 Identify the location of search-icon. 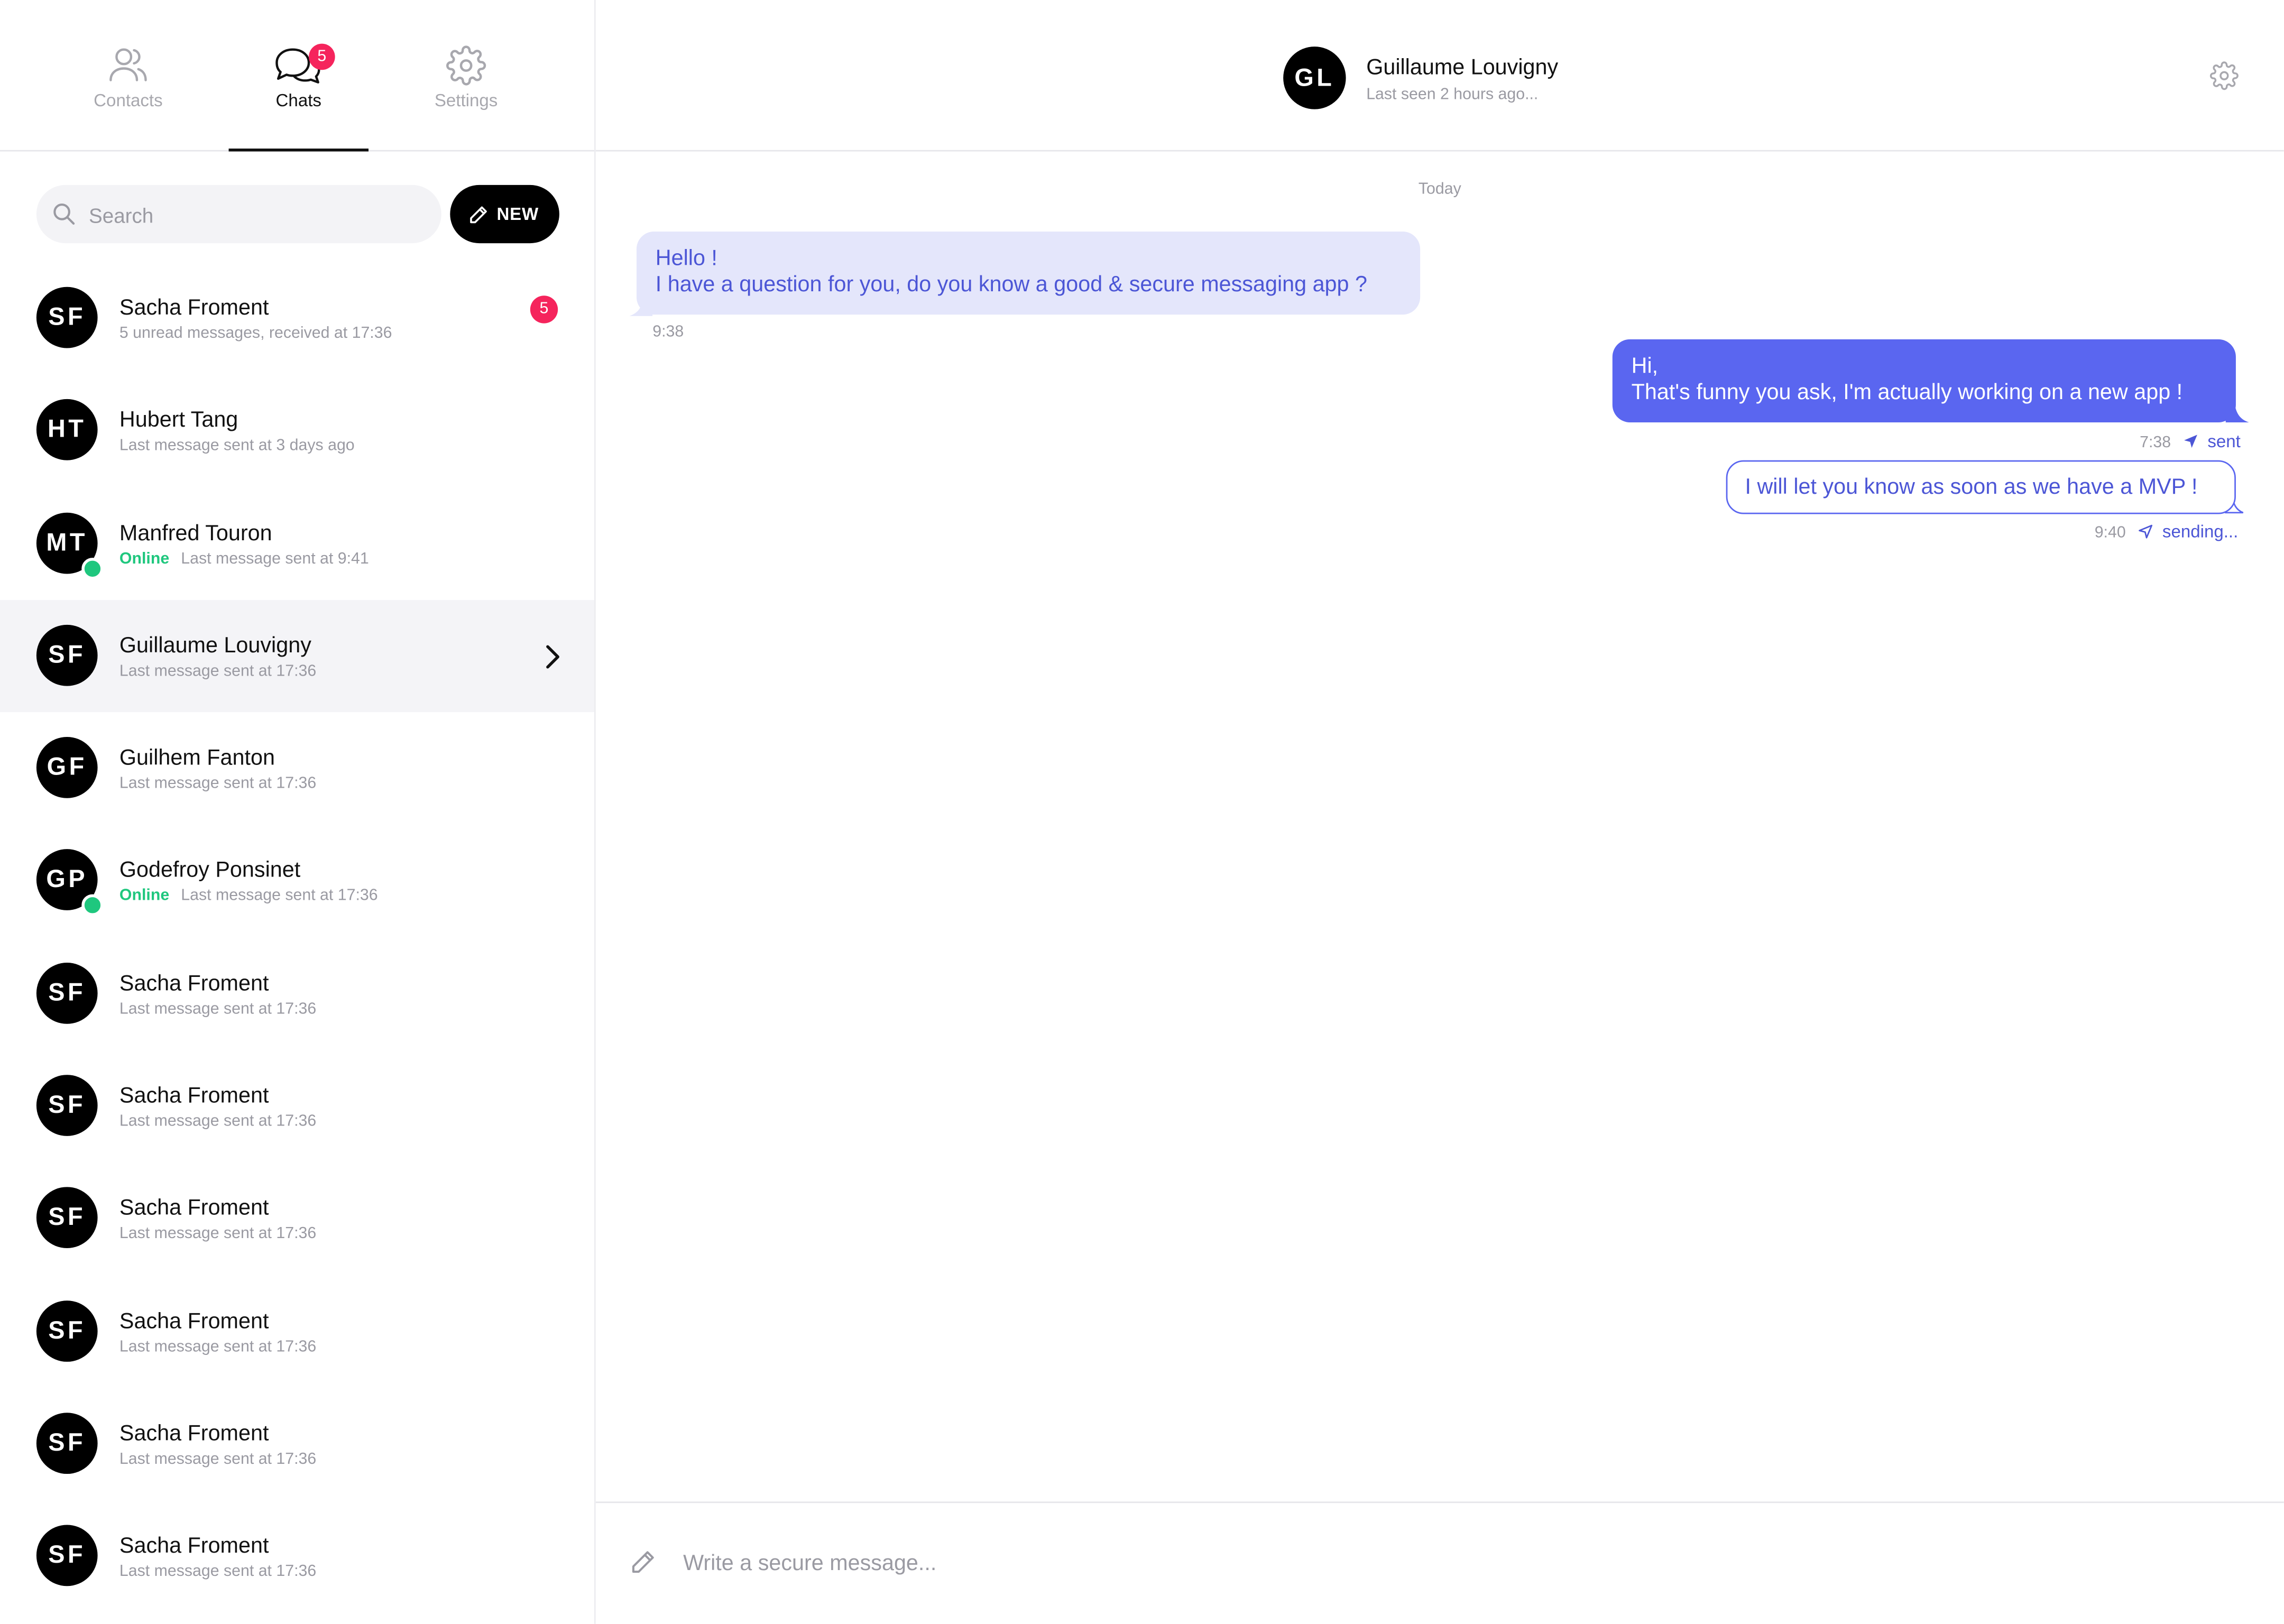
(64, 215).